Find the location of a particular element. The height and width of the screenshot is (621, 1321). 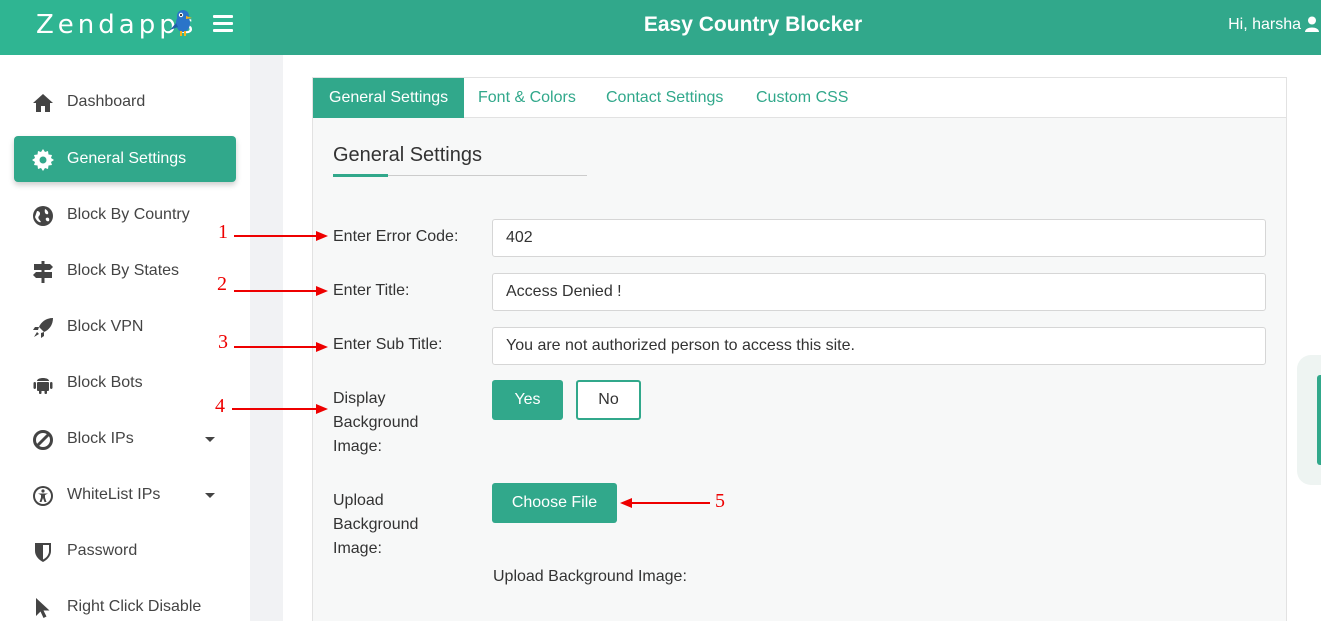

side-widget-accent is located at coordinates (1319, 420).